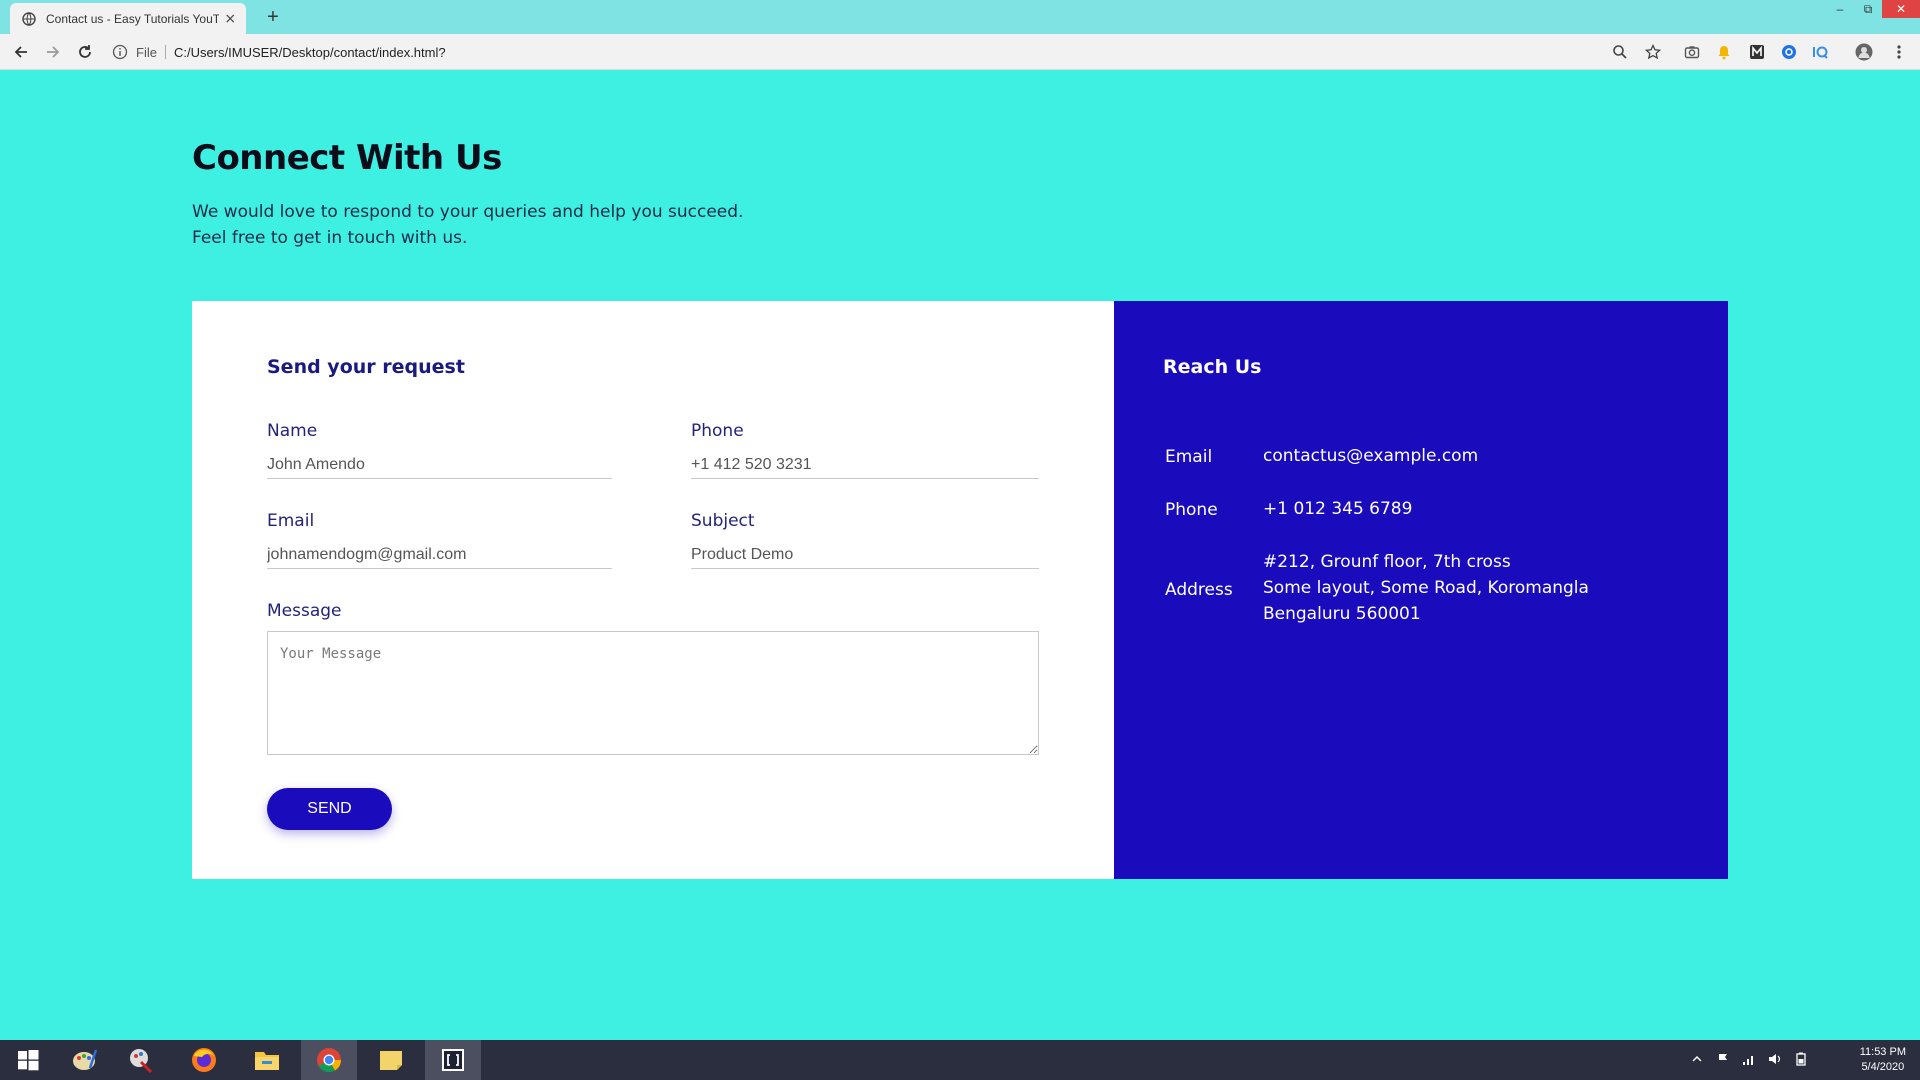 This screenshot has height=1080, width=1920. Describe the element at coordinates (1697, 1059) in the screenshot. I see `tray-chevron-up-icon` at that location.